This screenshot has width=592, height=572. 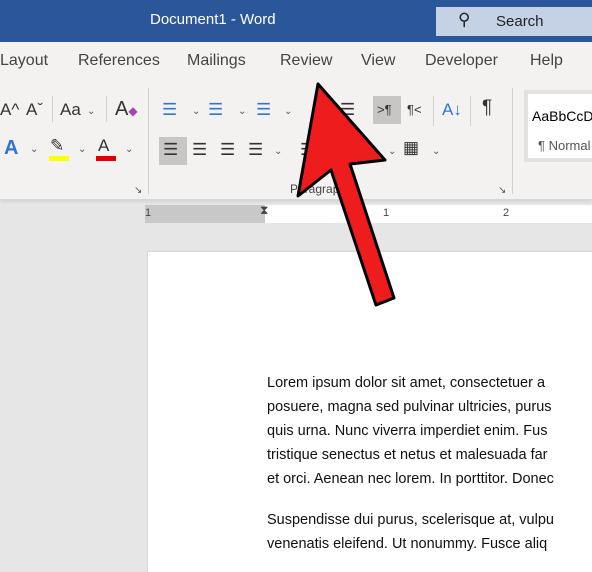 What do you see at coordinates (346, 194) in the screenshot?
I see `red-arrow-annotation` at bounding box center [346, 194].